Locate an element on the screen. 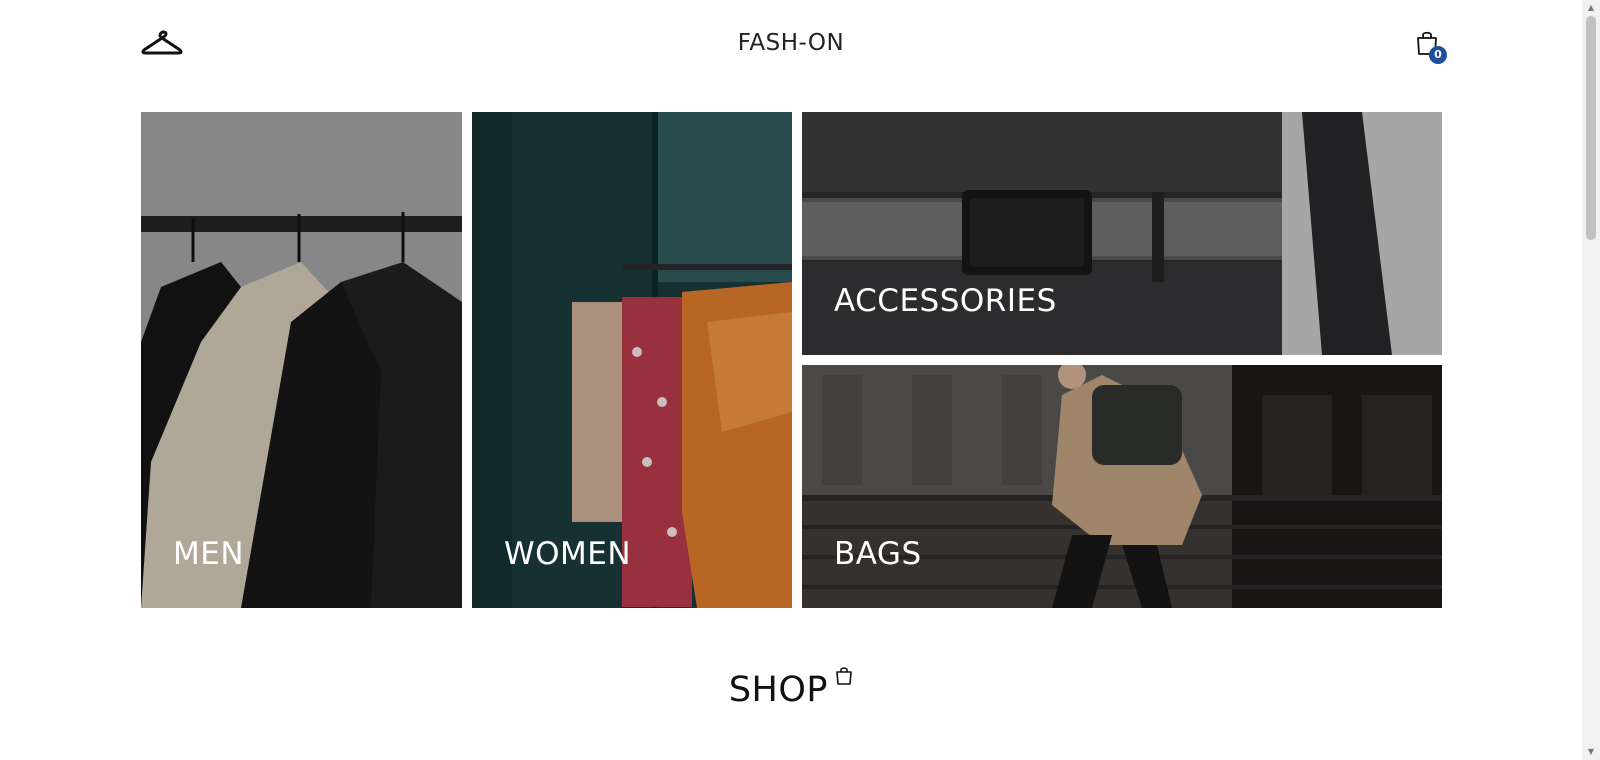  category-label-bags: BAGS is located at coordinates (878, 554).